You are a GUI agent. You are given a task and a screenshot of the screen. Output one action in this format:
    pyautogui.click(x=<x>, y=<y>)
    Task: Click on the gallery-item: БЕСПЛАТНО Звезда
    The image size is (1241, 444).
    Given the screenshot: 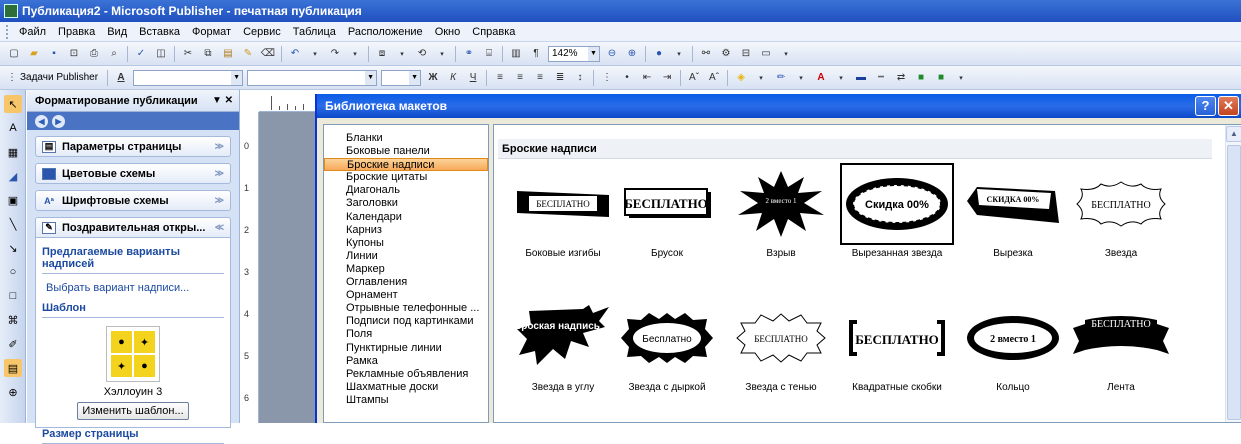 What is the action you would take?
    pyautogui.click(x=1121, y=212)
    